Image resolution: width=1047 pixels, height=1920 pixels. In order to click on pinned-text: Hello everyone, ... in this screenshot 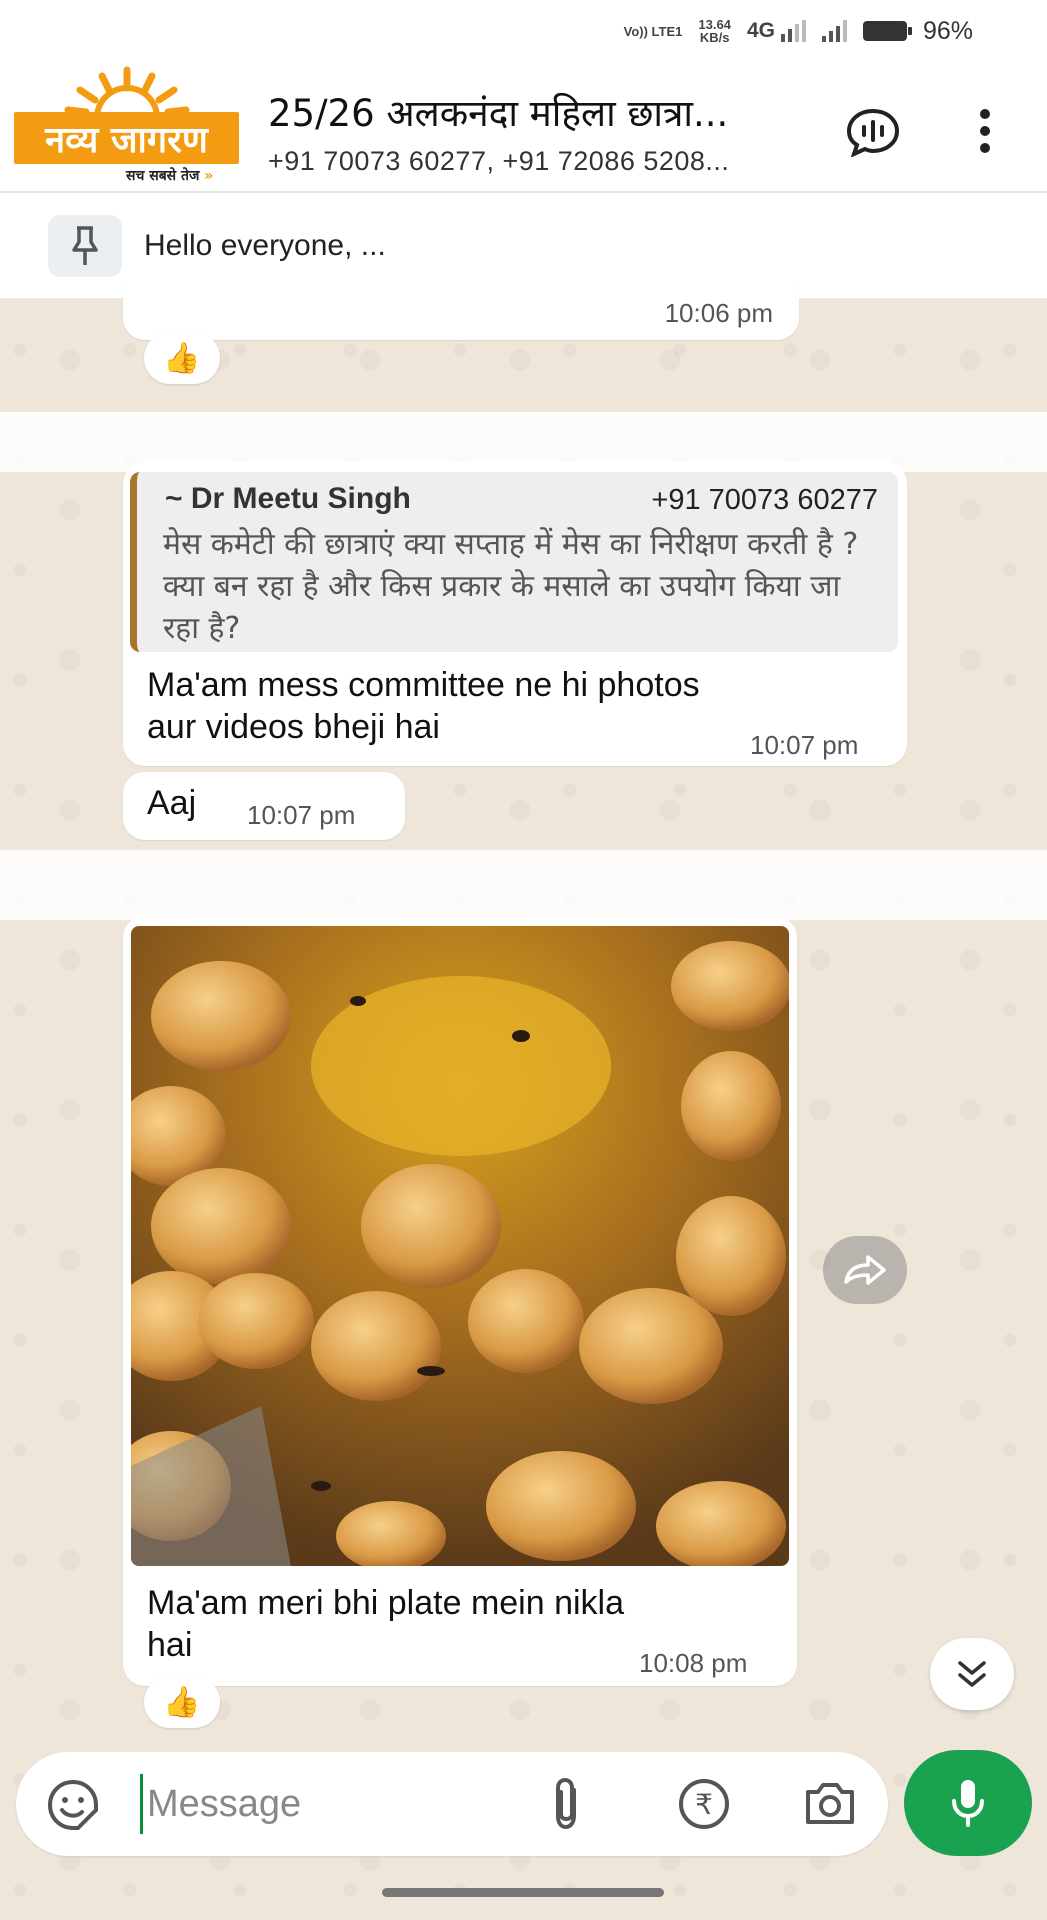, I will do `click(265, 245)`.